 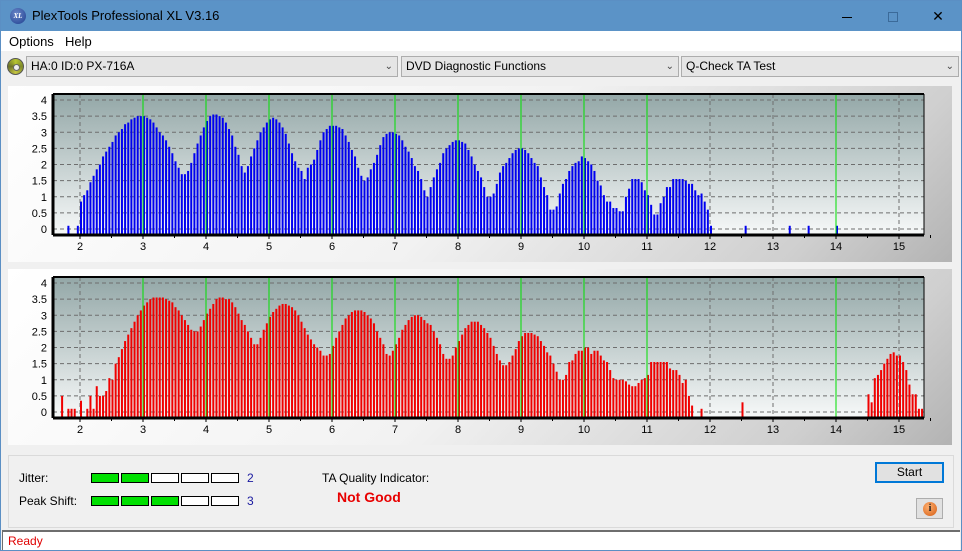 I want to click on x-tick-label: 6, so click(x=332, y=430).